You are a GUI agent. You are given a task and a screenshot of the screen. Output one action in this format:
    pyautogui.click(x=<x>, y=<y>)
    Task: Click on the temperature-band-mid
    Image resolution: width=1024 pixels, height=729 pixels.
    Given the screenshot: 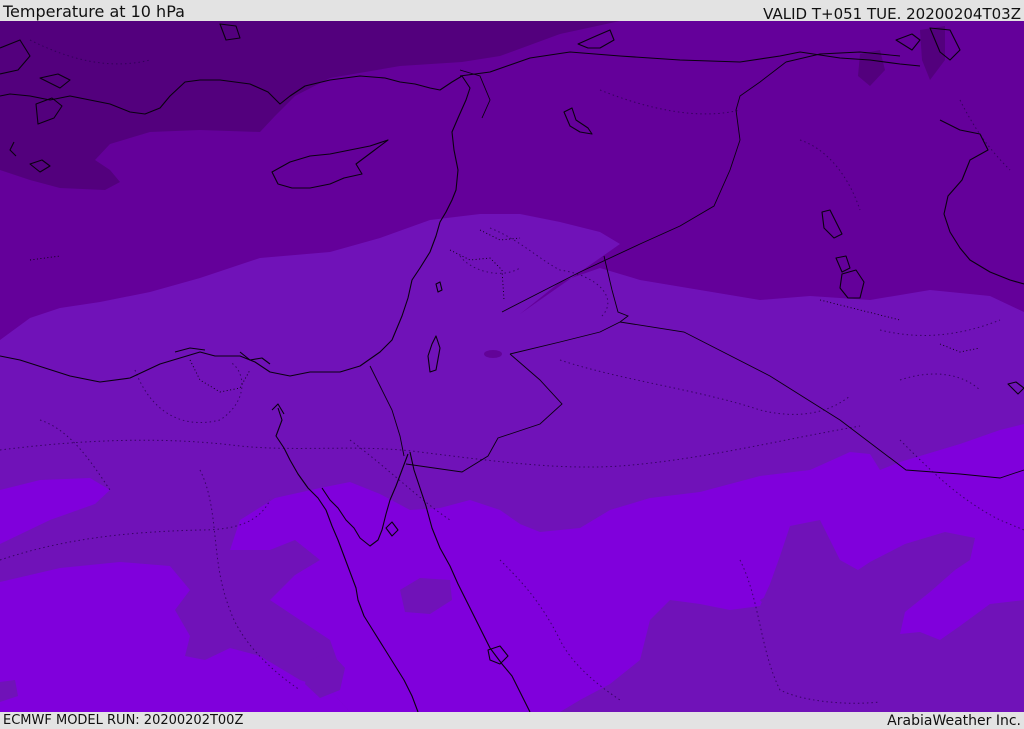 What is the action you would take?
    pyautogui.click(x=493, y=354)
    